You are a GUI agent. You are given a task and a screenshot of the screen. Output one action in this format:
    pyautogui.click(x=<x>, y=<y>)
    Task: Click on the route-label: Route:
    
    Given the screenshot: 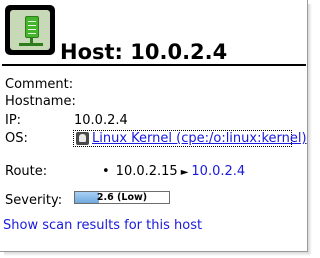 What is the action you would take?
    pyautogui.click(x=26, y=171)
    